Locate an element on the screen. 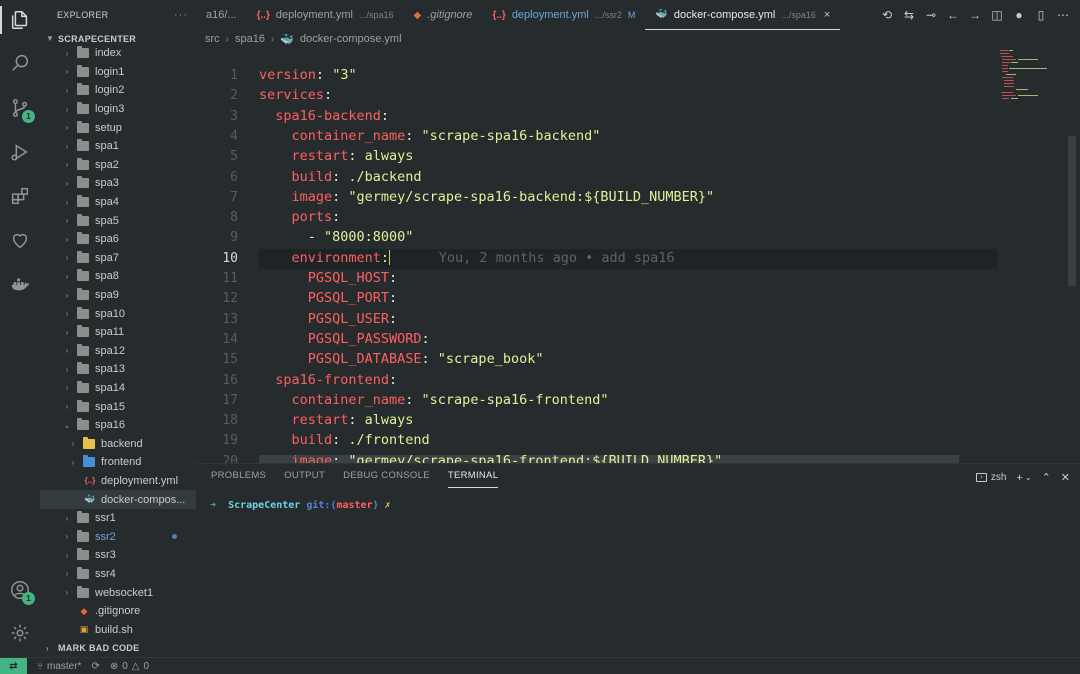  tree-item-label: ssr1 is located at coordinates (105, 518).